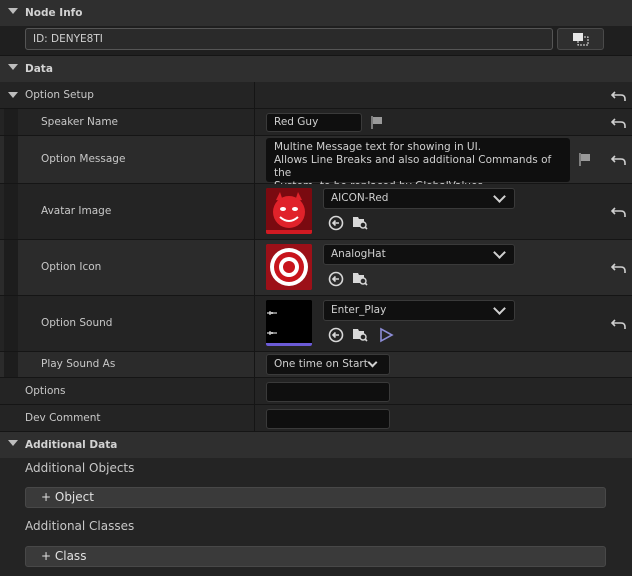 The width and height of the screenshot is (632, 576). I want to click on options-row: Options, so click(316, 391).